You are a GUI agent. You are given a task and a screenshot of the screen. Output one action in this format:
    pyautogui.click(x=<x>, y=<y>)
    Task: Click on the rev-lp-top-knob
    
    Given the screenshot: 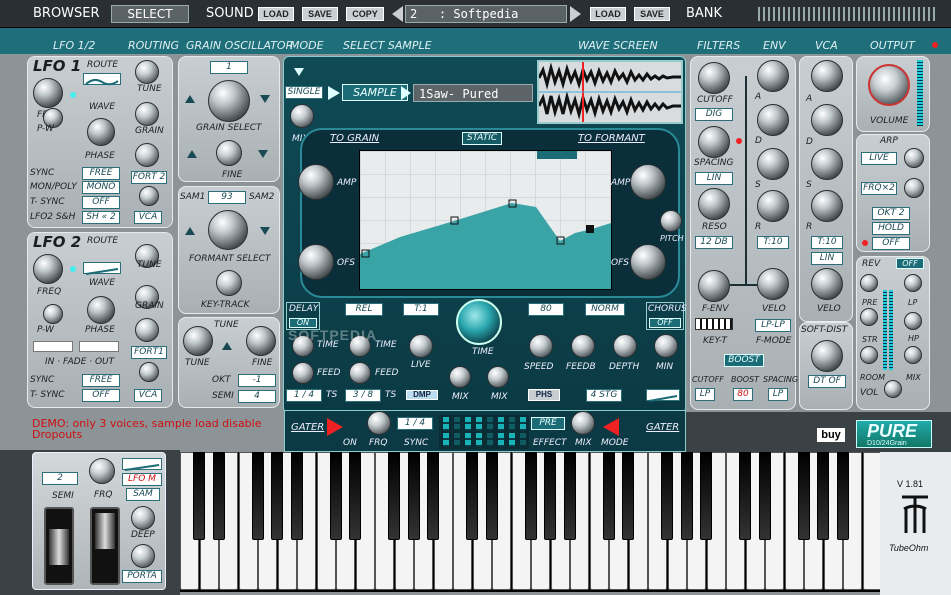 What is the action you would take?
    pyautogui.click(x=913, y=283)
    